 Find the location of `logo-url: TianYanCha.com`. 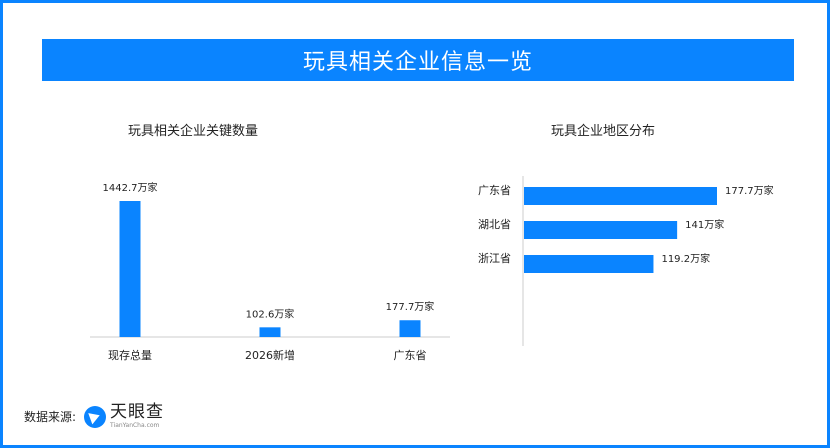

logo-url: TianYanCha.com is located at coordinates (135, 425).